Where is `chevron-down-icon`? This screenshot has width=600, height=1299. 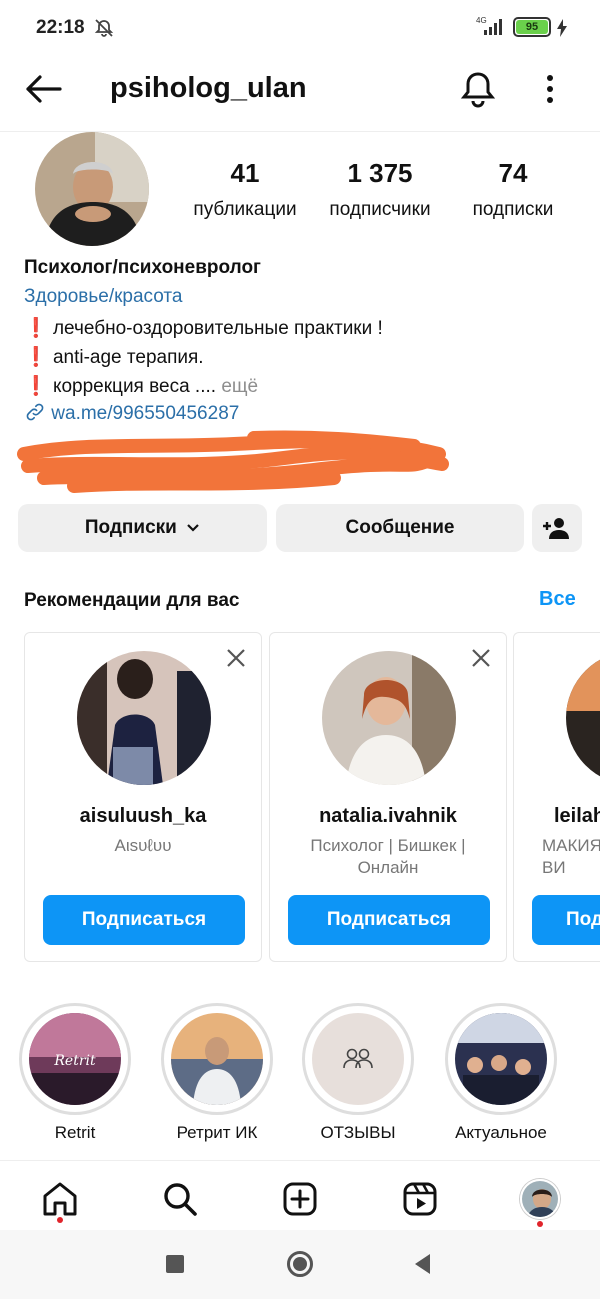
chevron-down-icon is located at coordinates (193, 528).